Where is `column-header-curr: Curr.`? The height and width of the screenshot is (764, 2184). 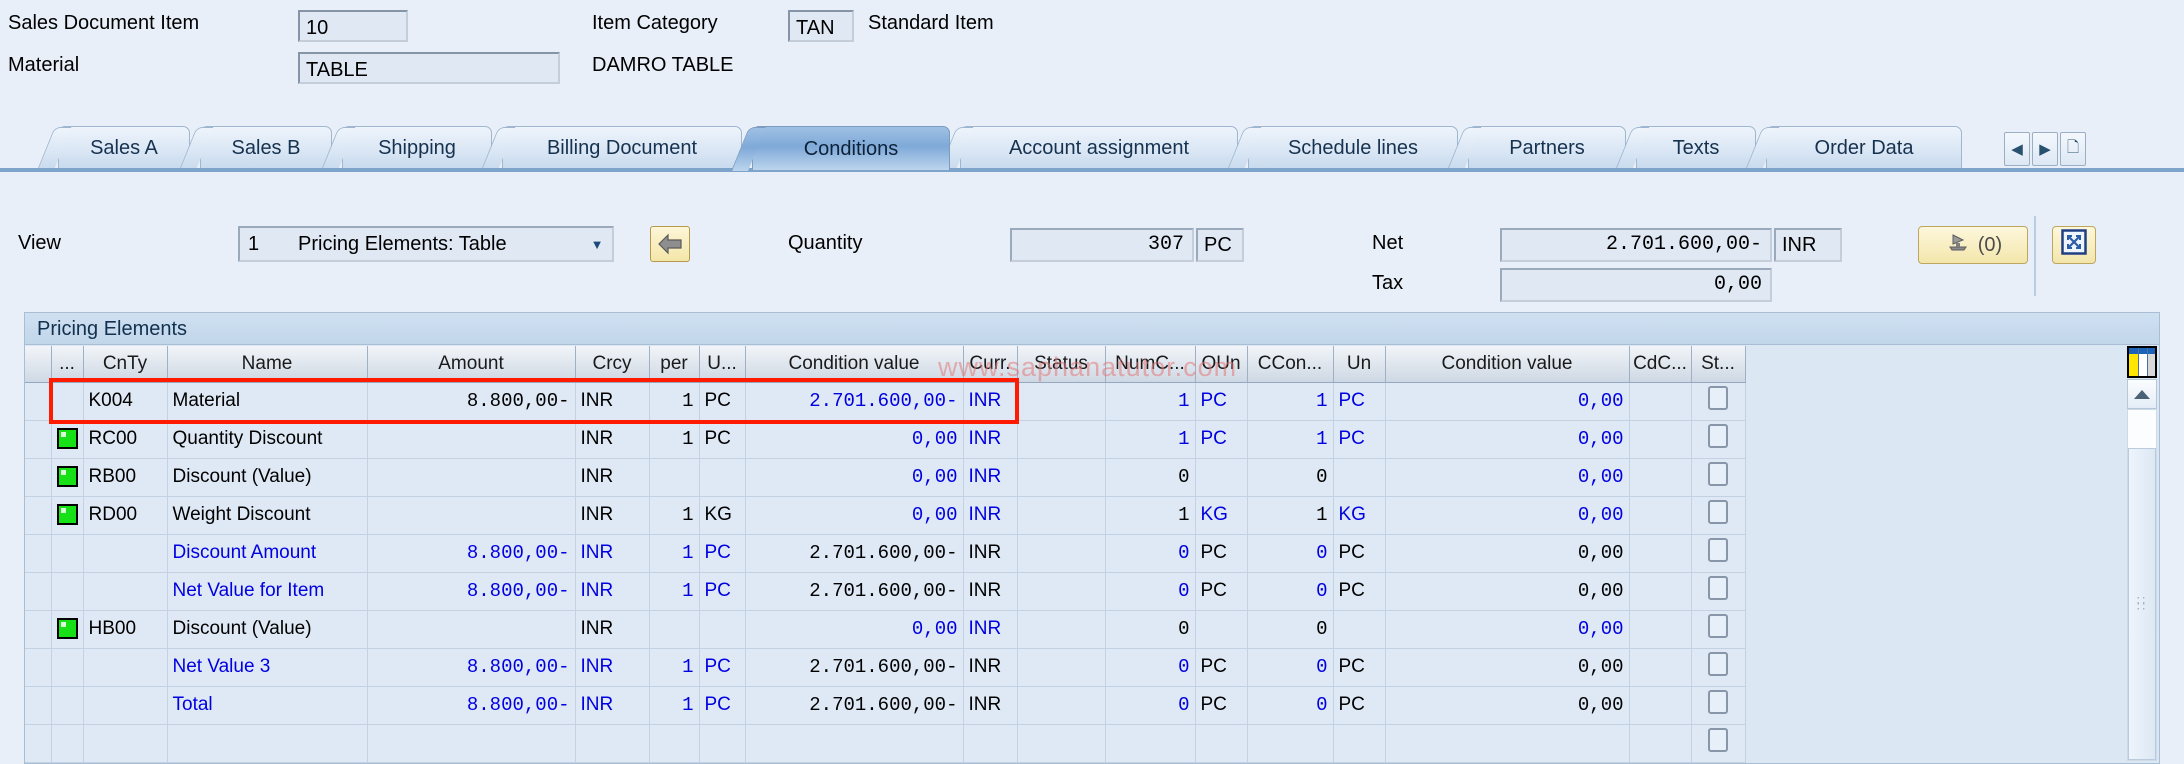 column-header-curr: Curr. is located at coordinates (990, 364).